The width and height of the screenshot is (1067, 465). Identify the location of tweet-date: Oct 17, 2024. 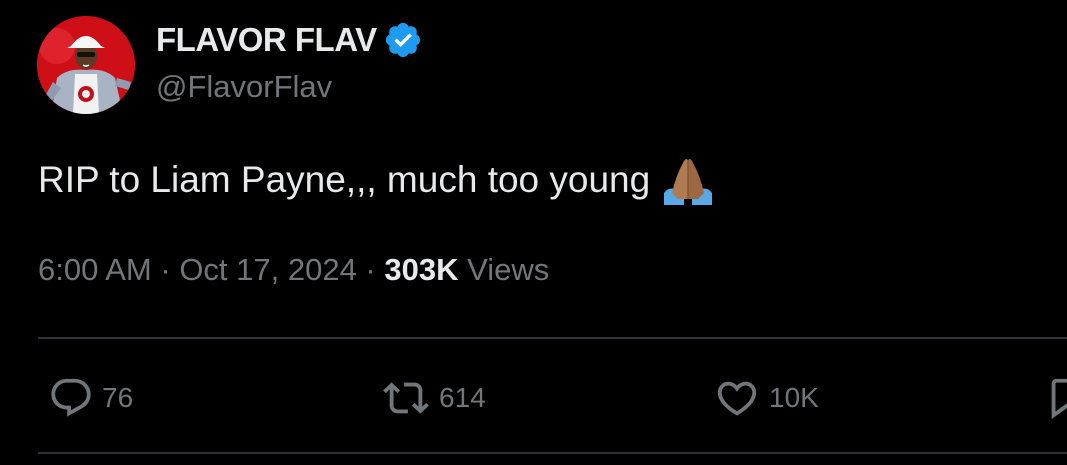
(268, 269).